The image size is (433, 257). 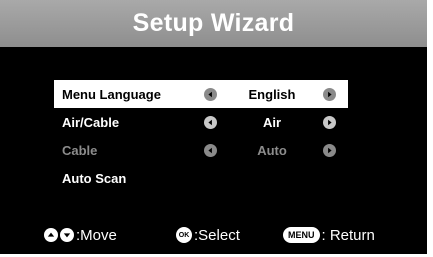 What do you see at coordinates (94, 178) in the screenshot?
I see `menu-item-label: Auto Scan` at bounding box center [94, 178].